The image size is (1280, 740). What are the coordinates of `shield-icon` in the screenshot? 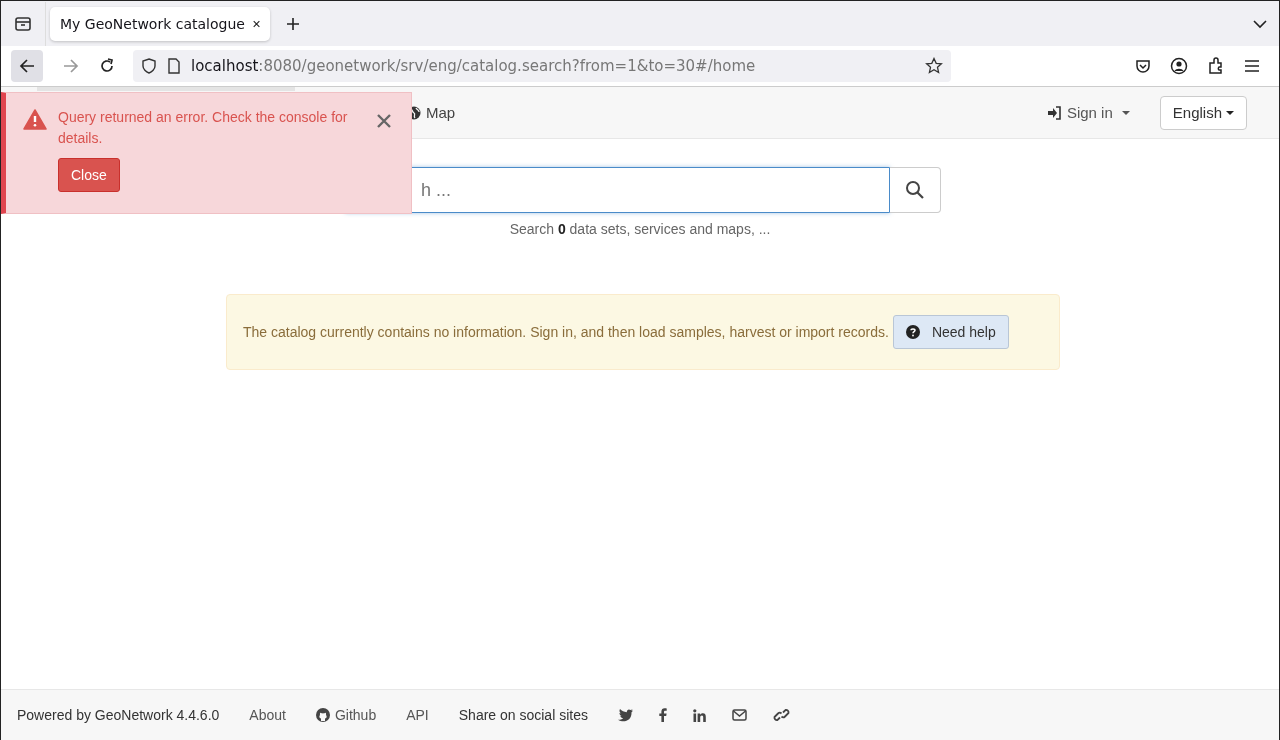 It's located at (149, 66).